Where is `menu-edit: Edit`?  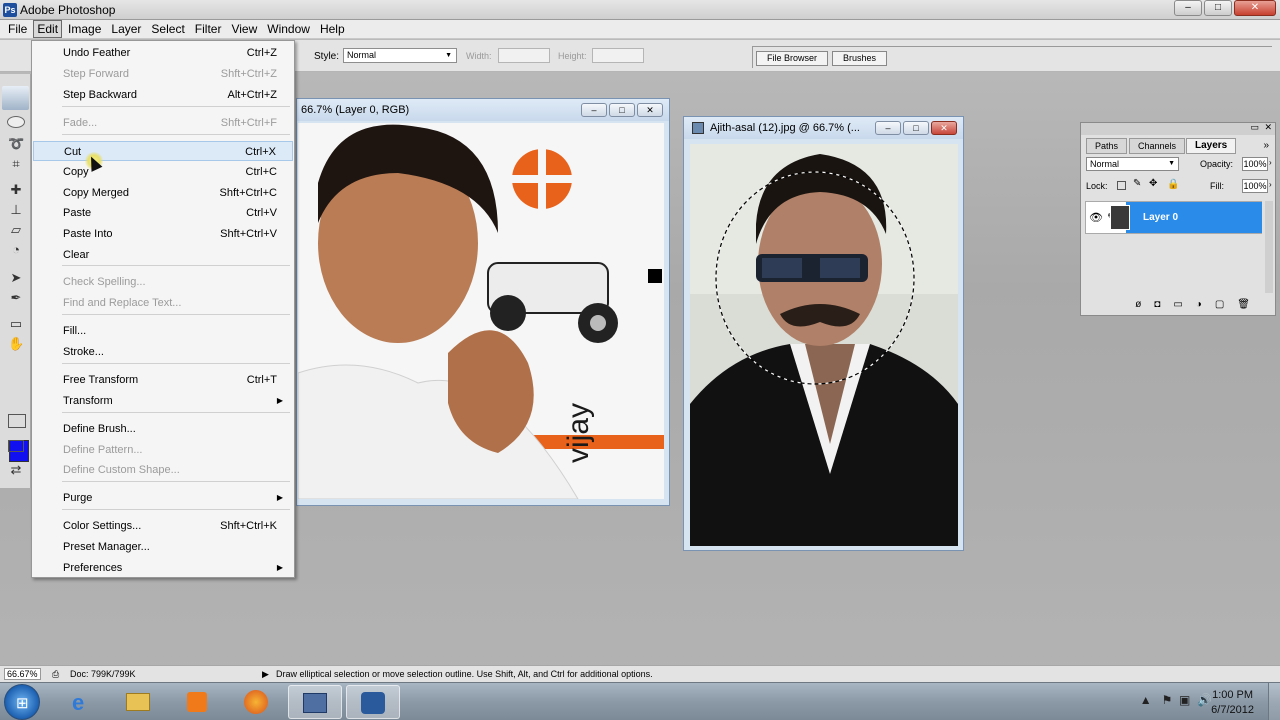 menu-edit: Edit is located at coordinates (48, 29).